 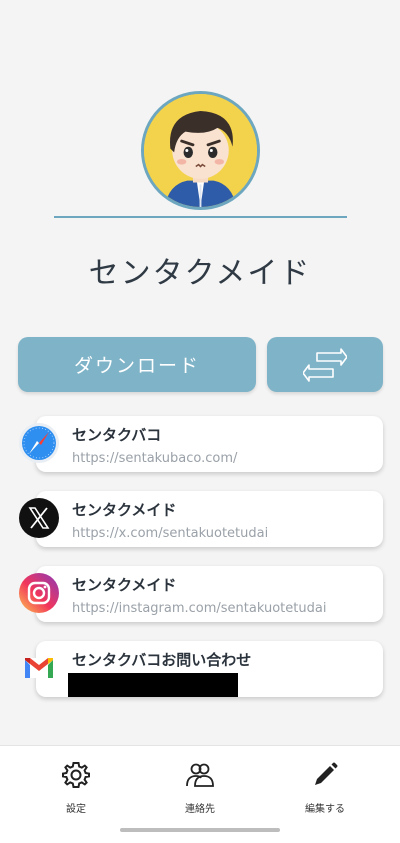 What do you see at coordinates (325, 809) in the screenshot?
I see `tab-edit-label: 編集する` at bounding box center [325, 809].